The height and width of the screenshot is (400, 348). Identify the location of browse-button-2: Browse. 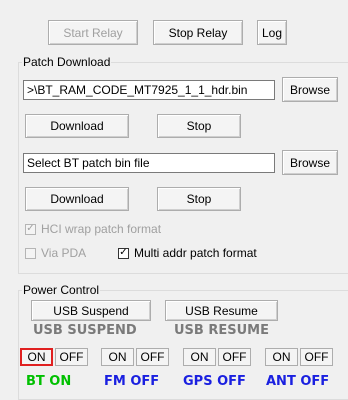
(310, 162).